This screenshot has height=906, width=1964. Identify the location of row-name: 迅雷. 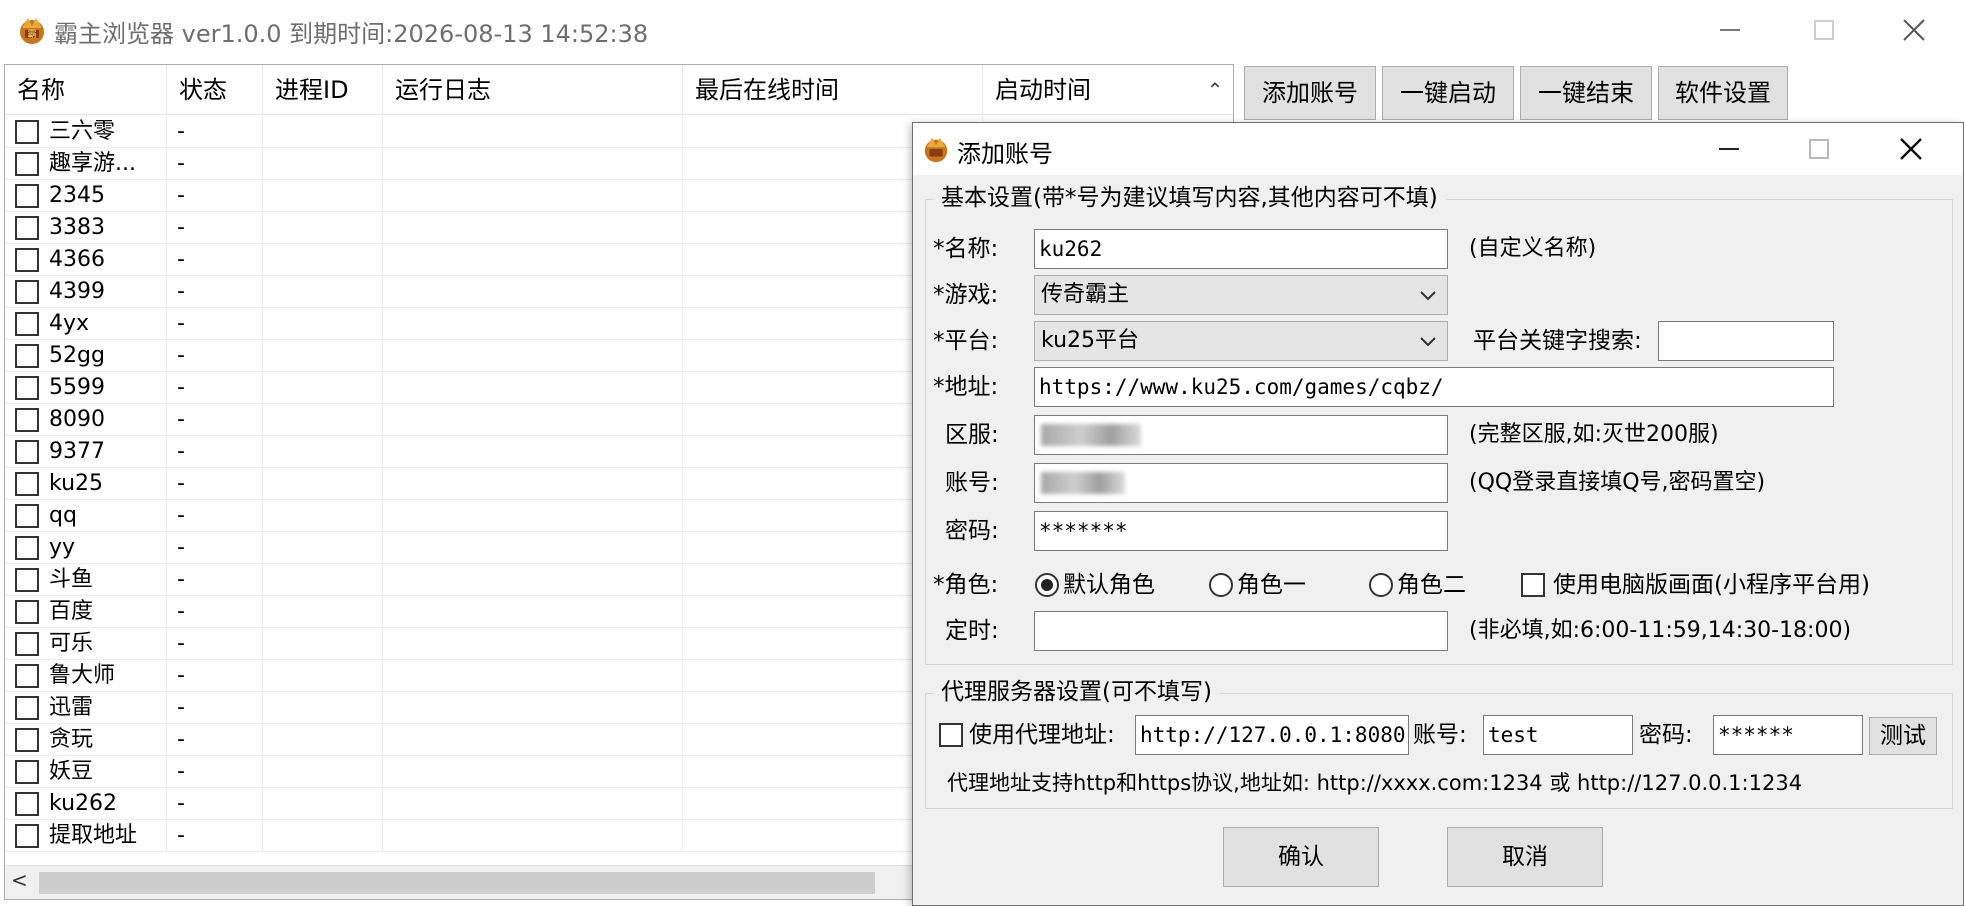
(71, 707).